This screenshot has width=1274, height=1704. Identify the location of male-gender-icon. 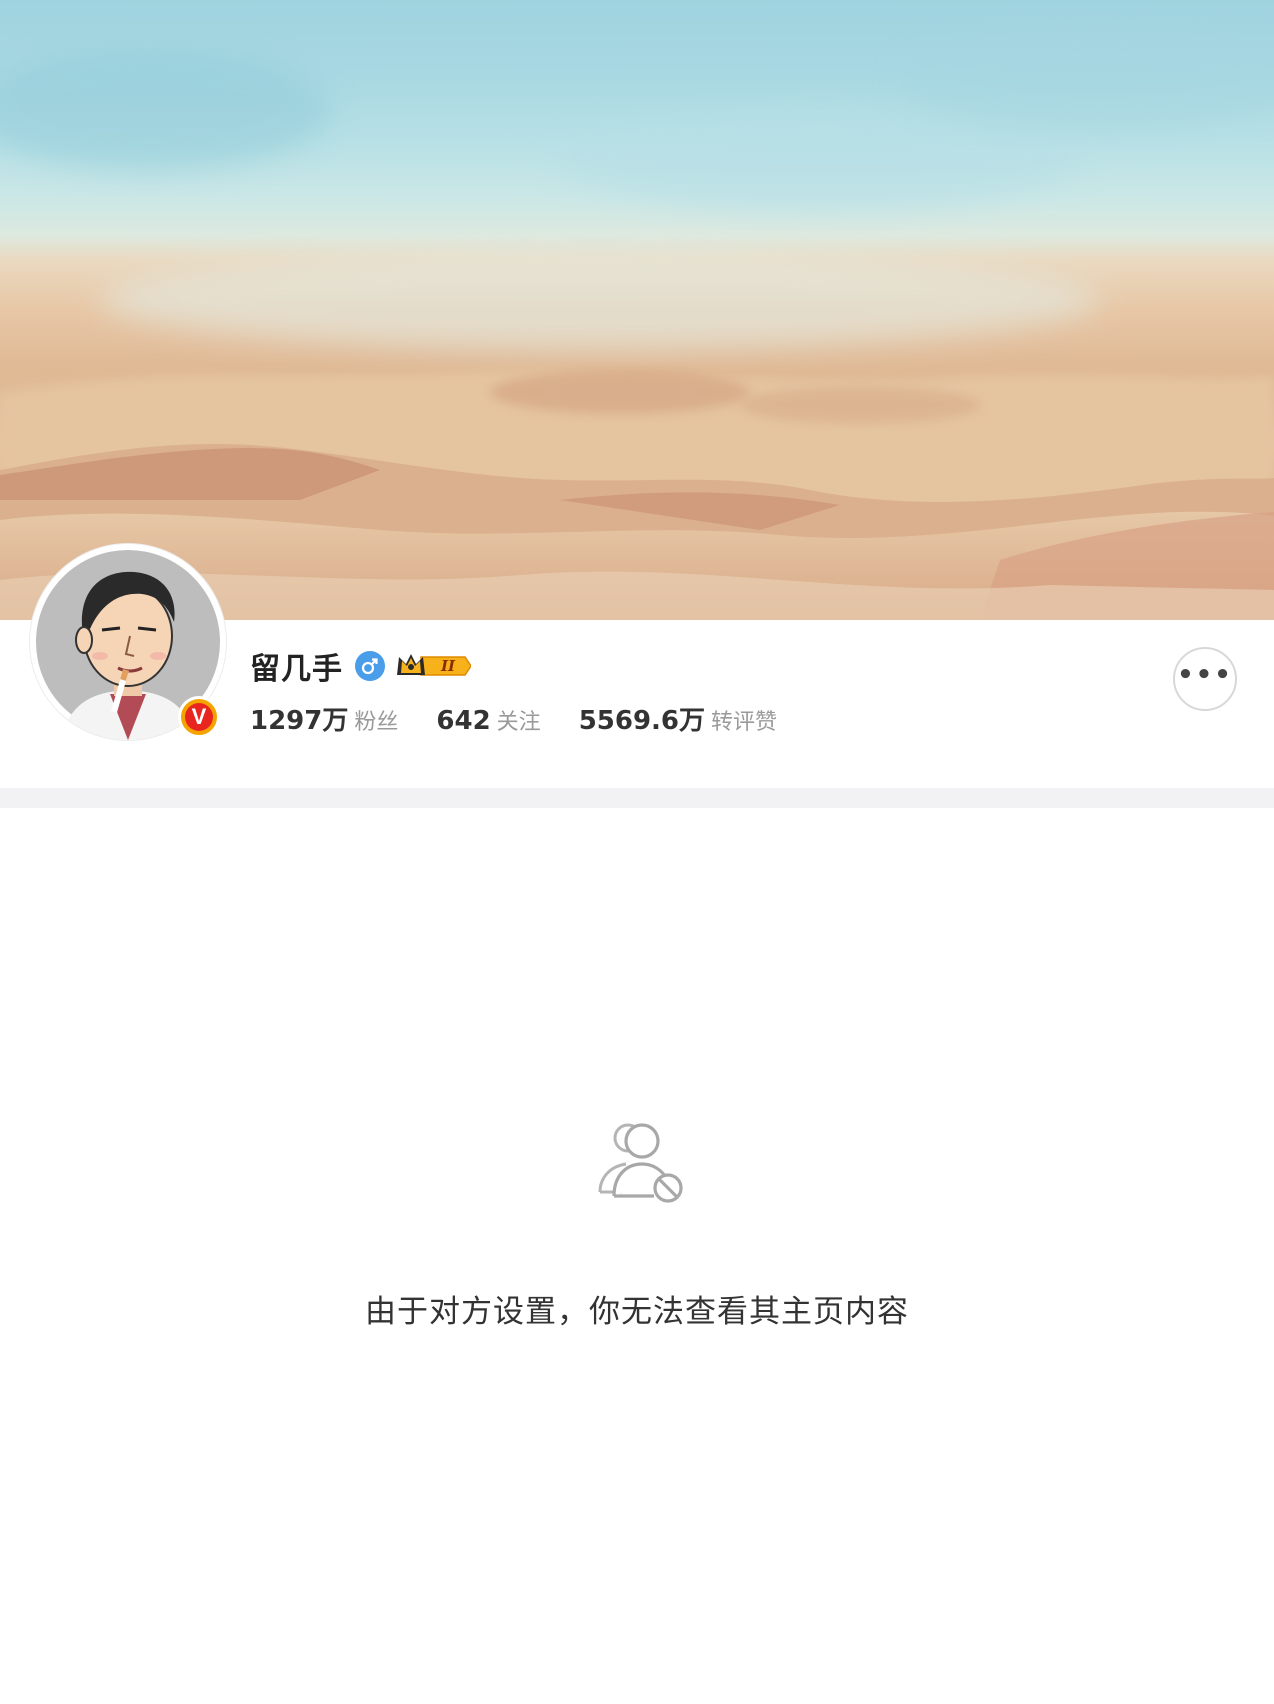
(370, 666).